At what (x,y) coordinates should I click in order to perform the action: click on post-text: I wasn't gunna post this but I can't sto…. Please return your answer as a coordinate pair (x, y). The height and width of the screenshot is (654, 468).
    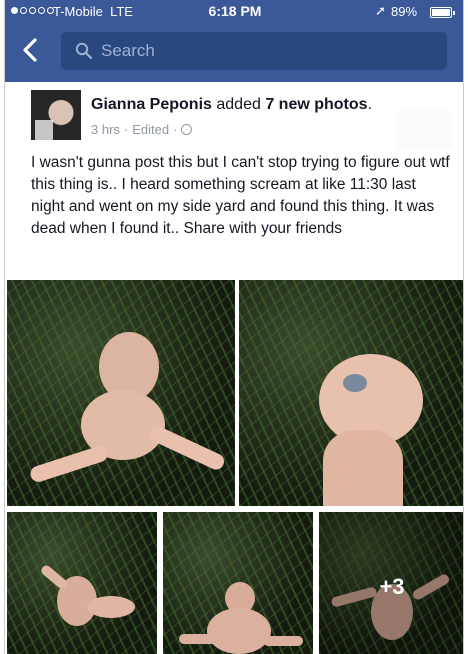
    Looking at the image, I should click on (240, 195).